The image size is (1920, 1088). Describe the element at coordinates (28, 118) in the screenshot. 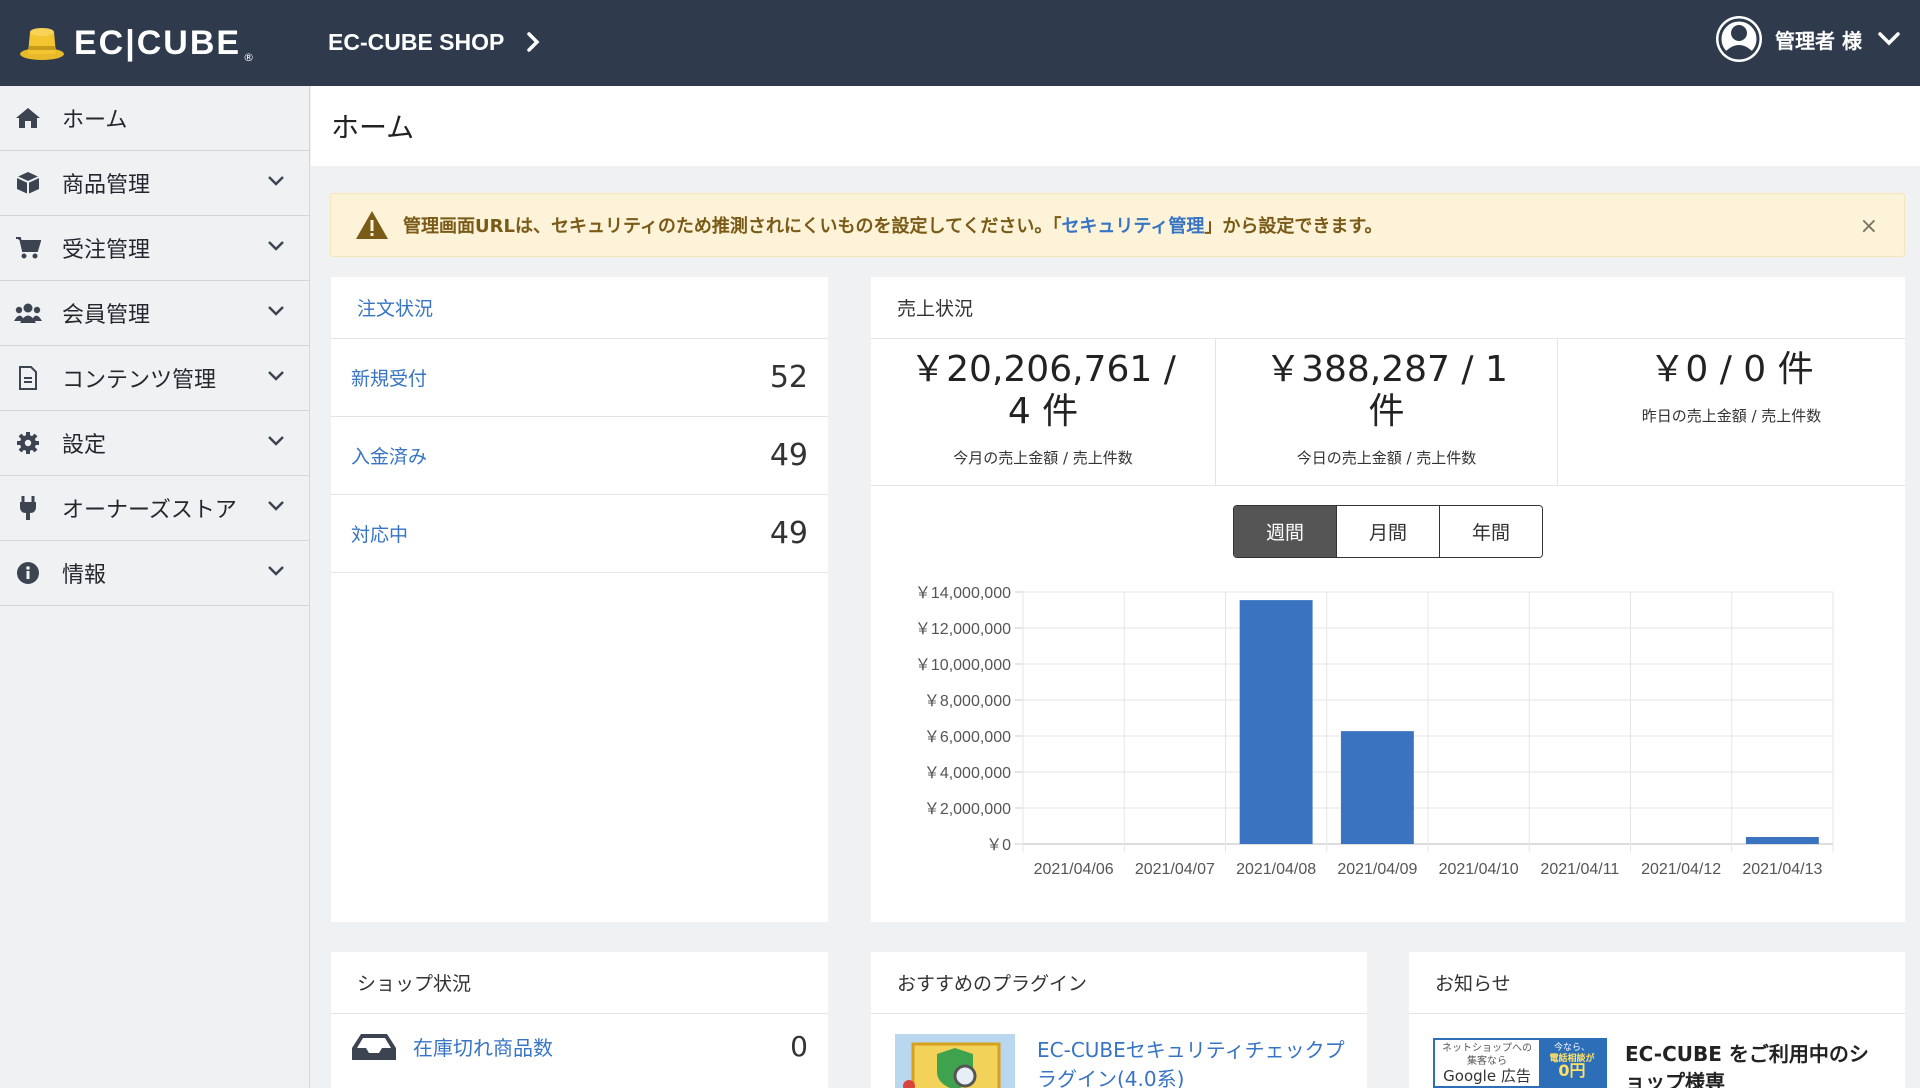

I see `home-icon` at that location.